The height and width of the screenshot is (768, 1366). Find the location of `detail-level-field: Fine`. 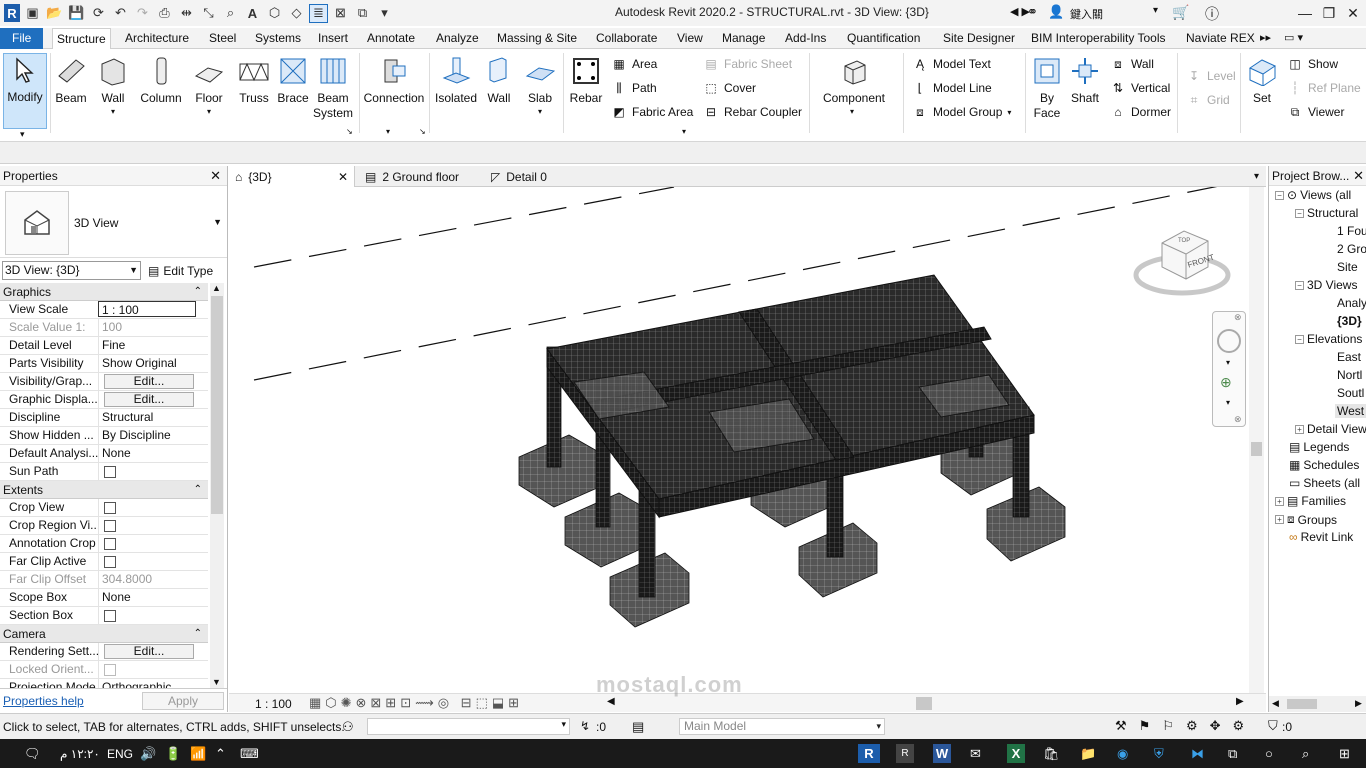

detail-level-field: Fine is located at coordinates (147, 345).